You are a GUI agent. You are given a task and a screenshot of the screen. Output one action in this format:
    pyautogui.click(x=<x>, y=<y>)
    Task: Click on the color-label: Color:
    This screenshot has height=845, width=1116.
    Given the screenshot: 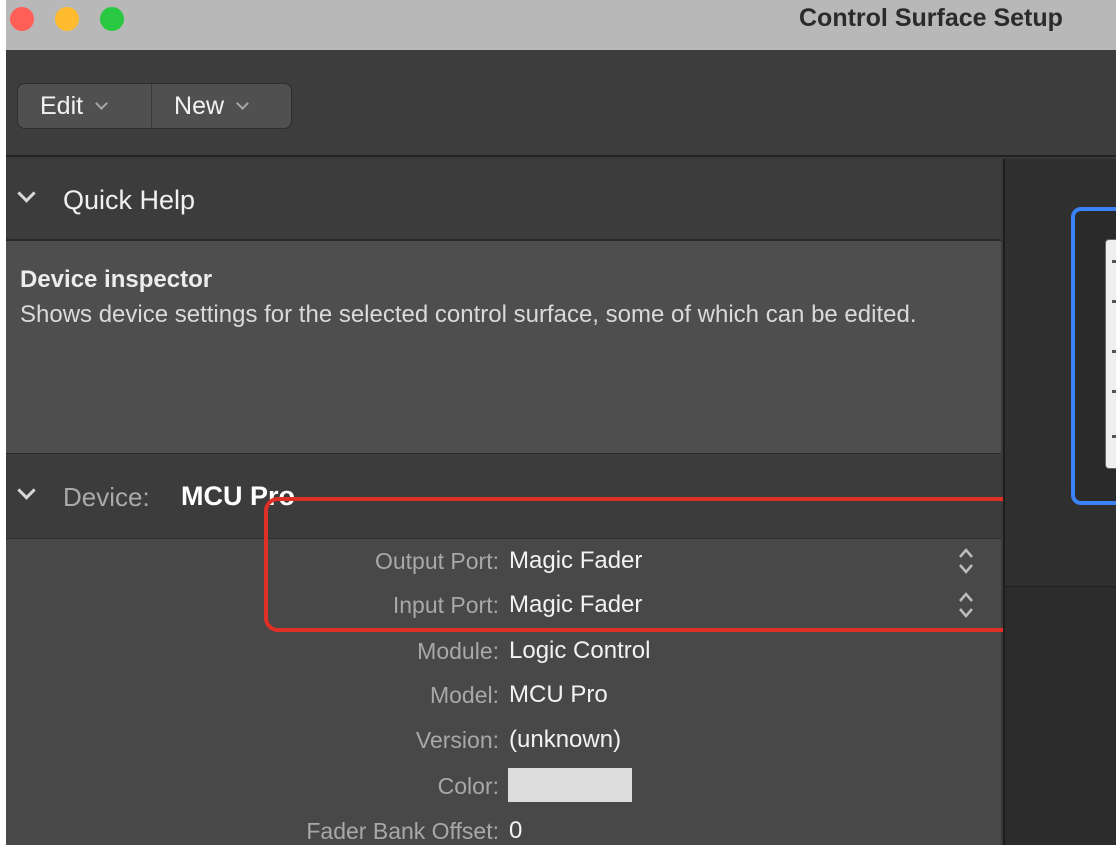 What is the action you would take?
    pyautogui.click(x=468, y=786)
    